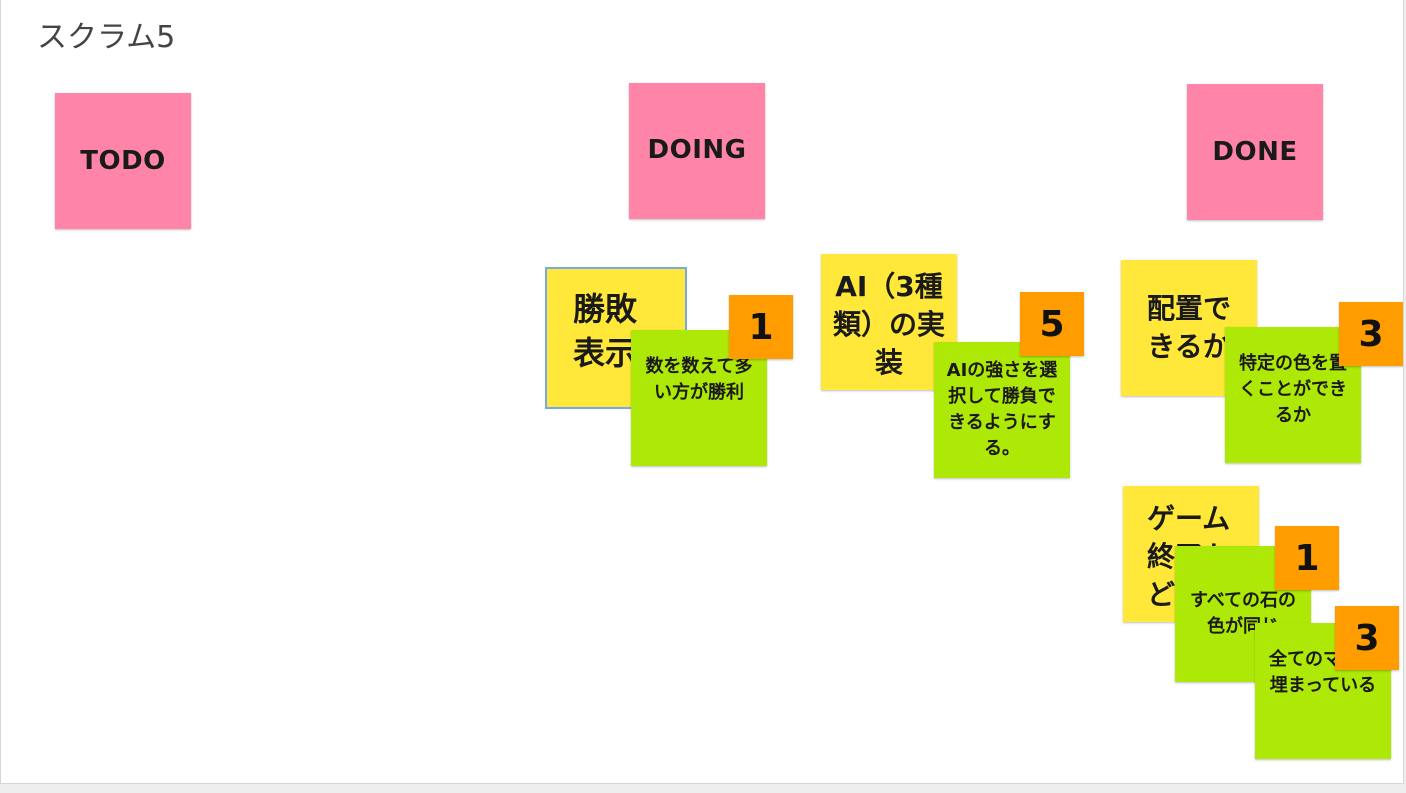 This screenshot has width=1406, height=793. I want to click on doing-header-label: DOING, so click(697, 150).